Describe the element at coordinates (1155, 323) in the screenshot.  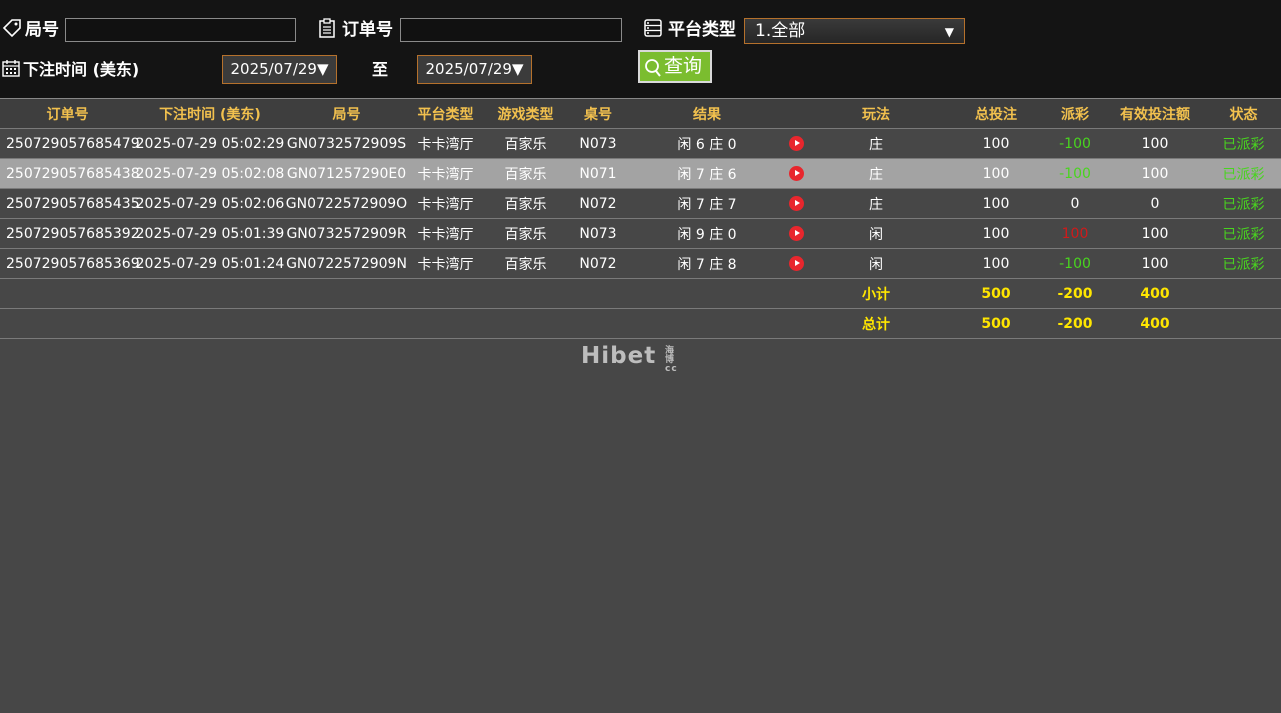
I see `total-valid: 400` at that location.